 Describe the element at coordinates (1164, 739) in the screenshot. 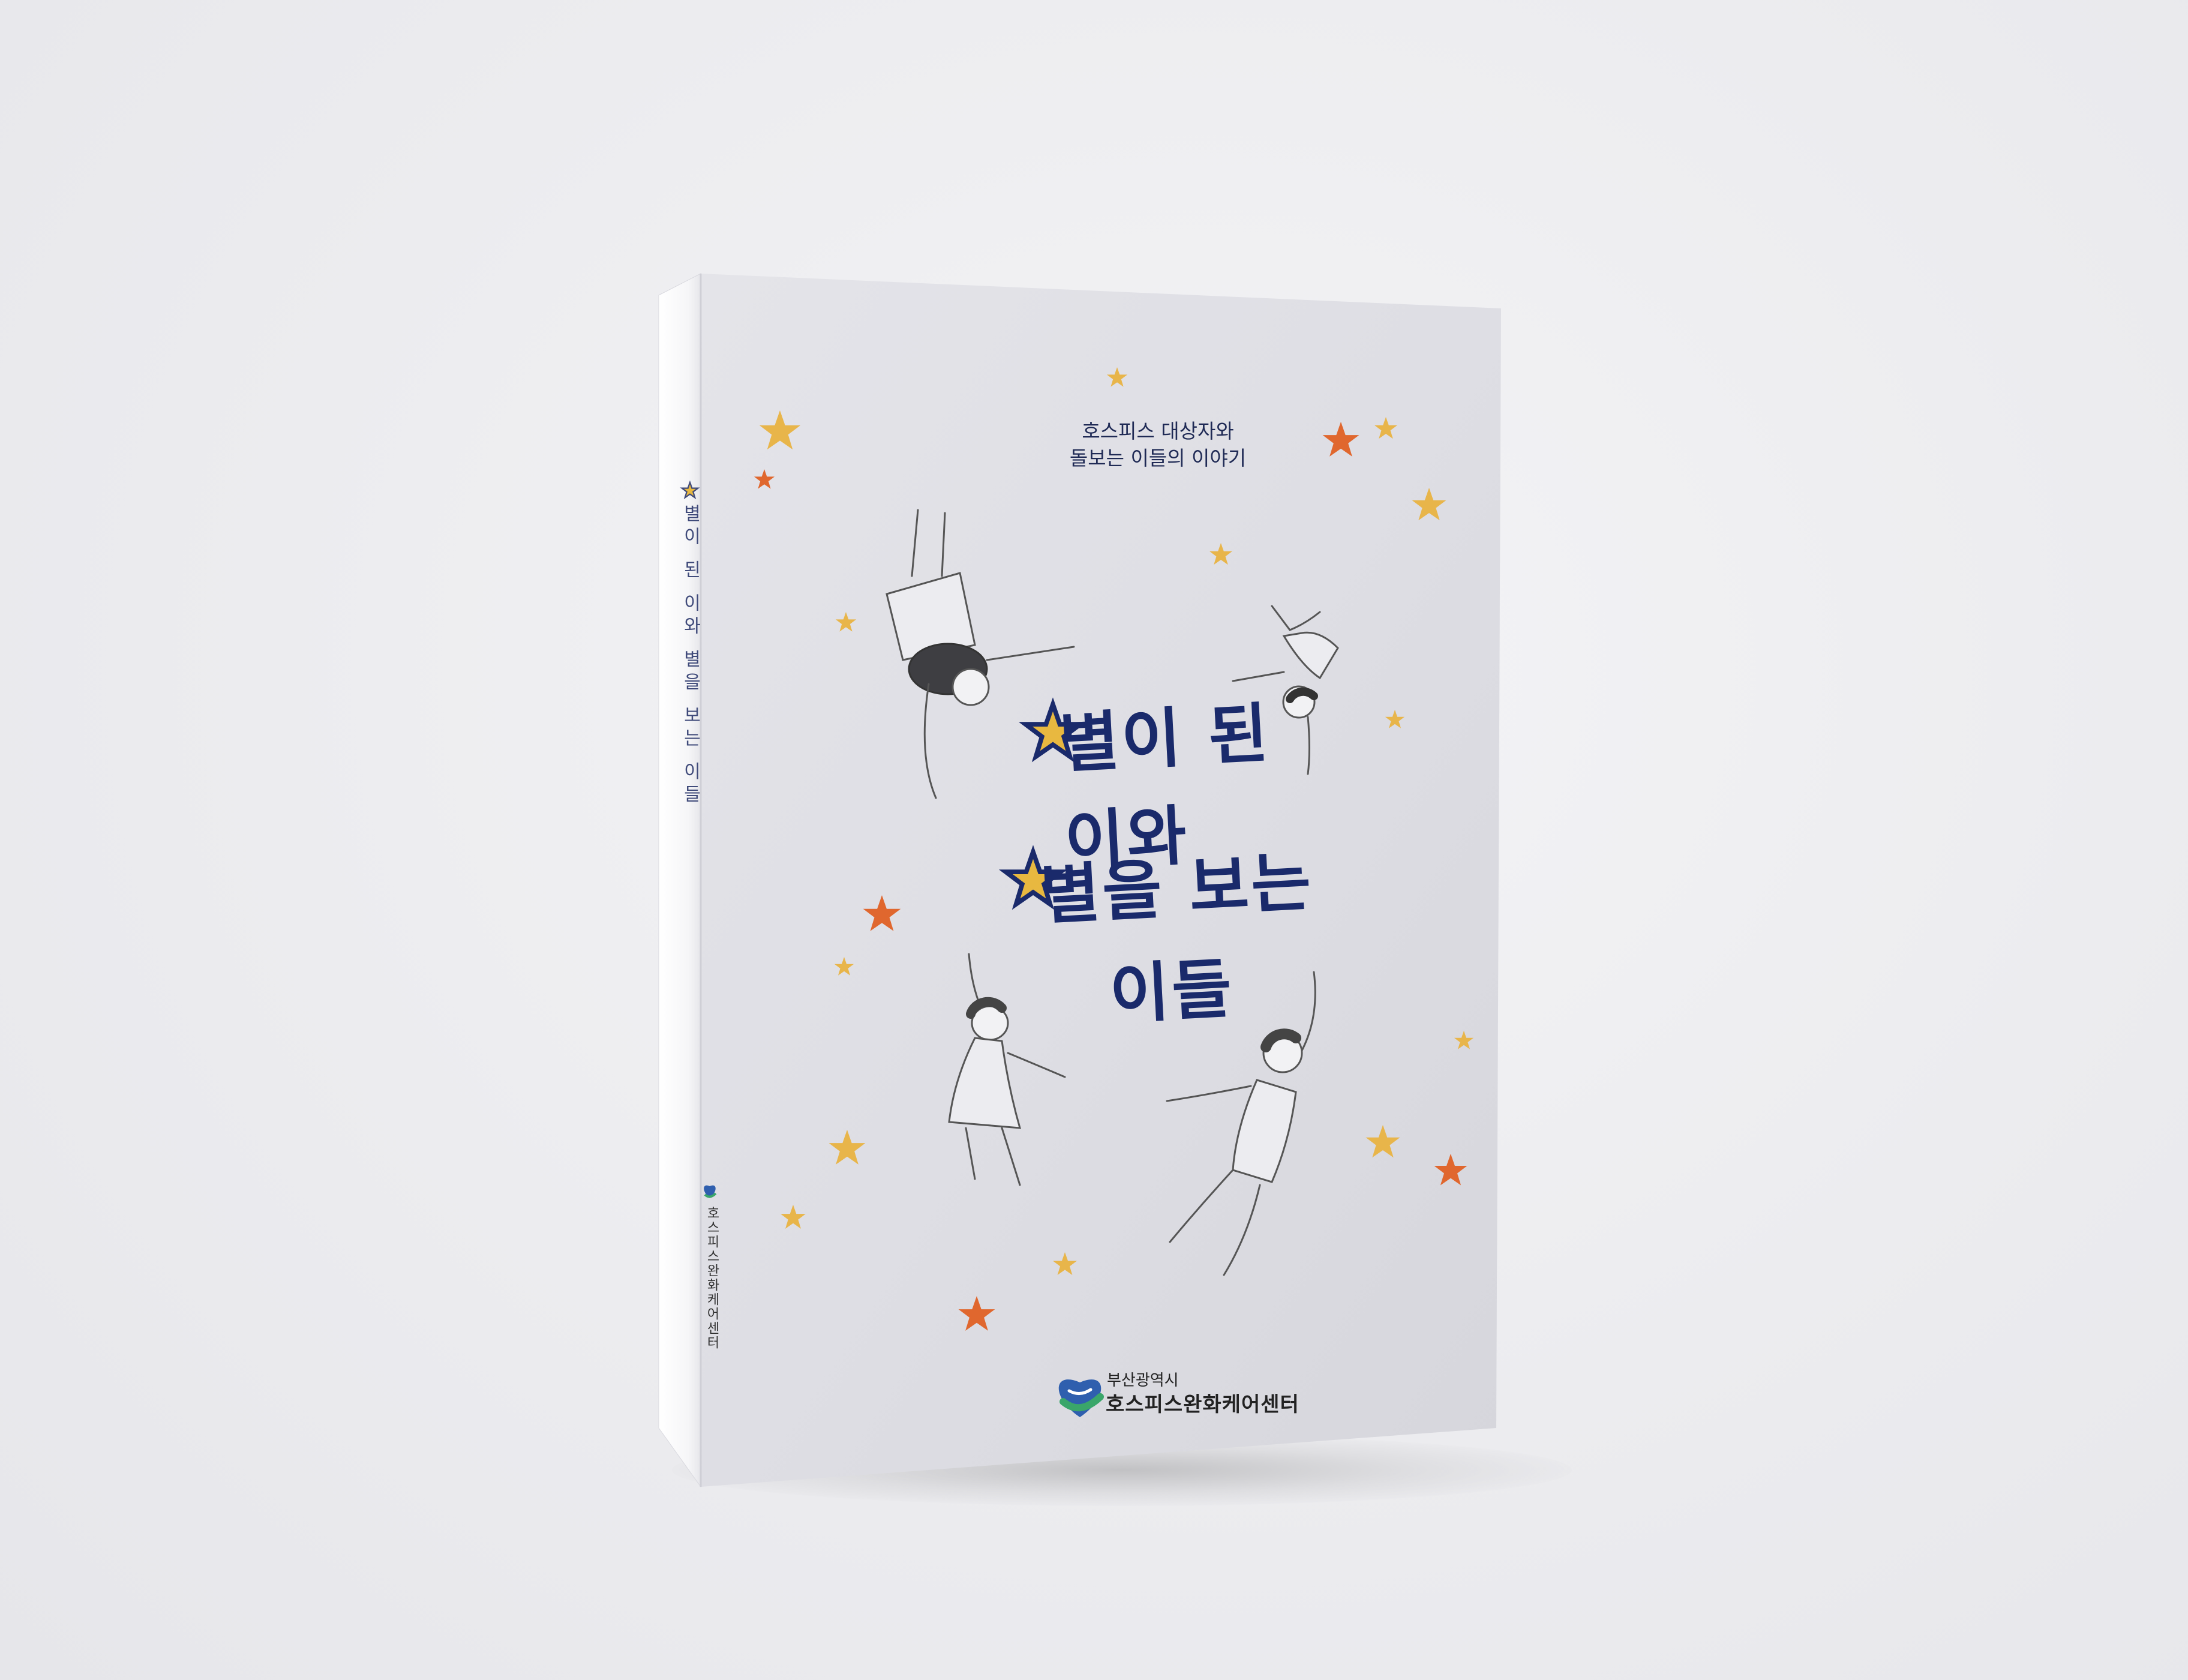

I see `cover-title-line-1: 별이 된` at that location.